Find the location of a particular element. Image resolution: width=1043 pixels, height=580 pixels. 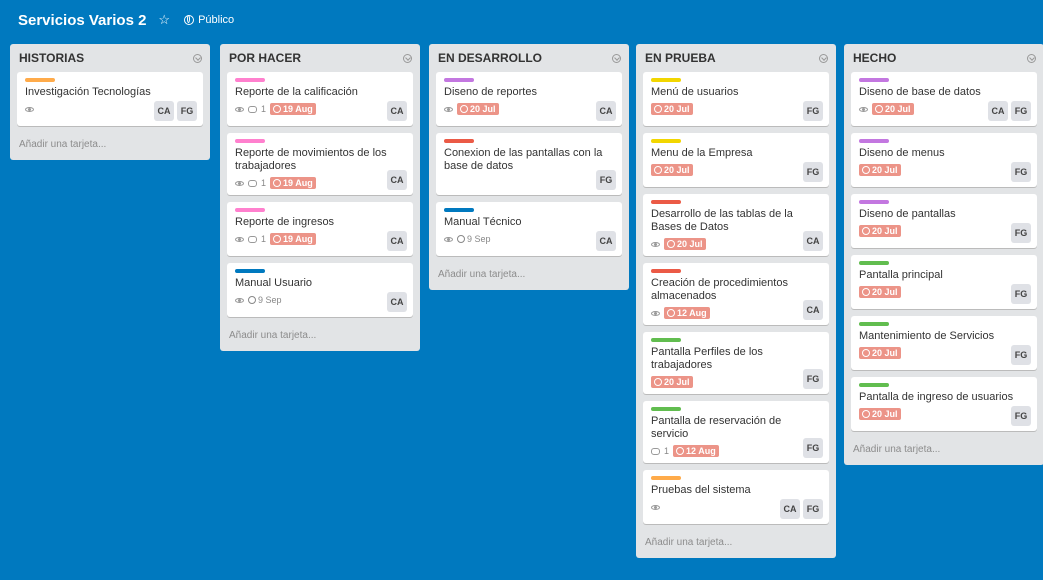

card: Pruebas del sistema CA FG is located at coordinates (736, 497).